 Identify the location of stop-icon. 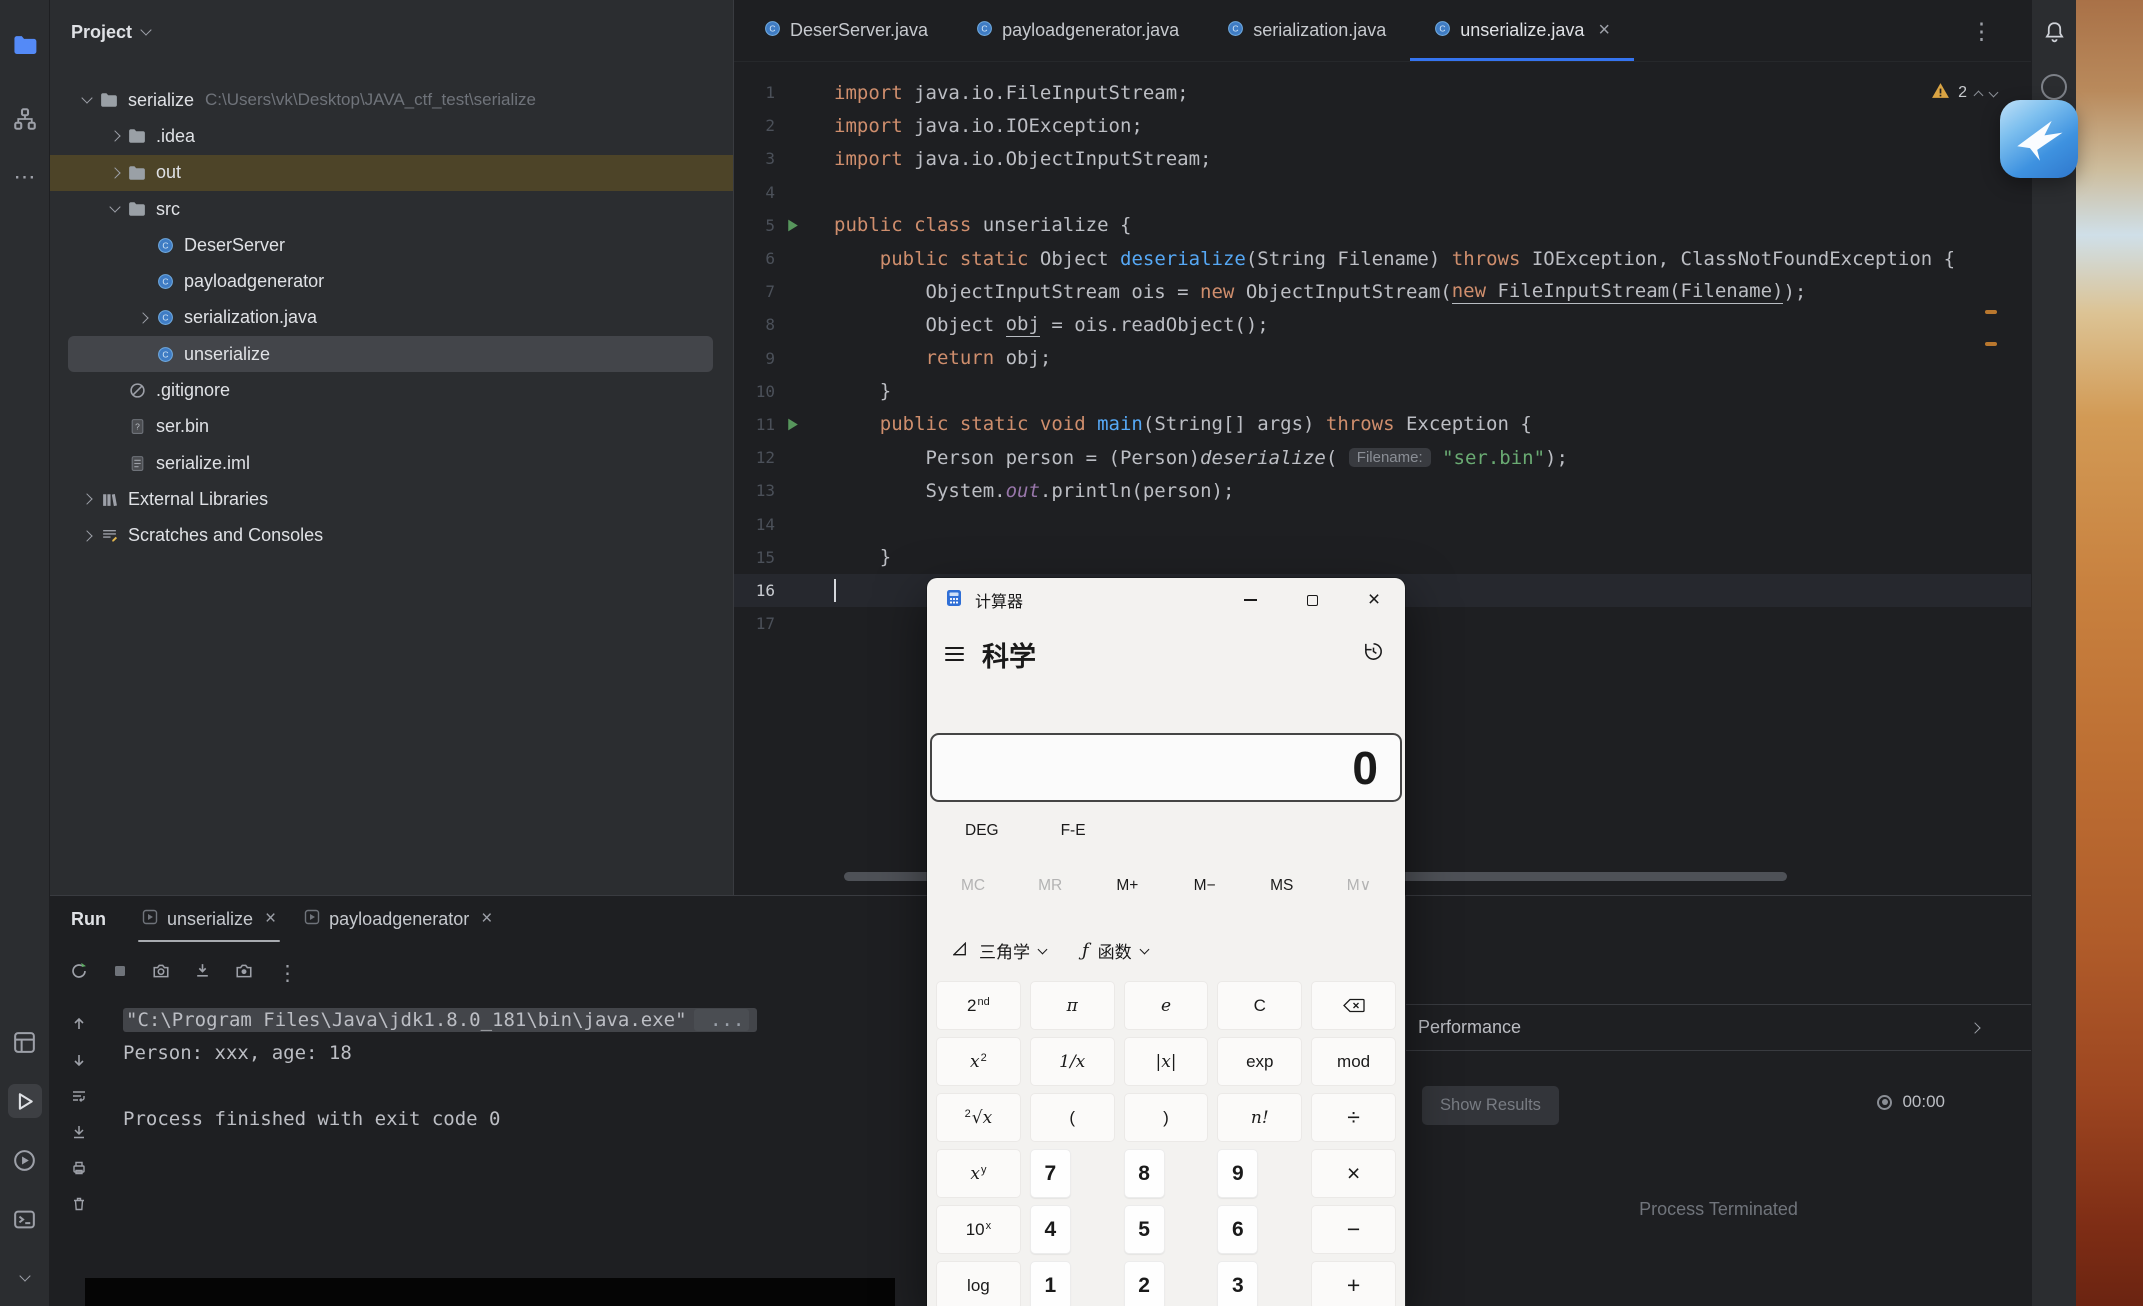
(120, 973).